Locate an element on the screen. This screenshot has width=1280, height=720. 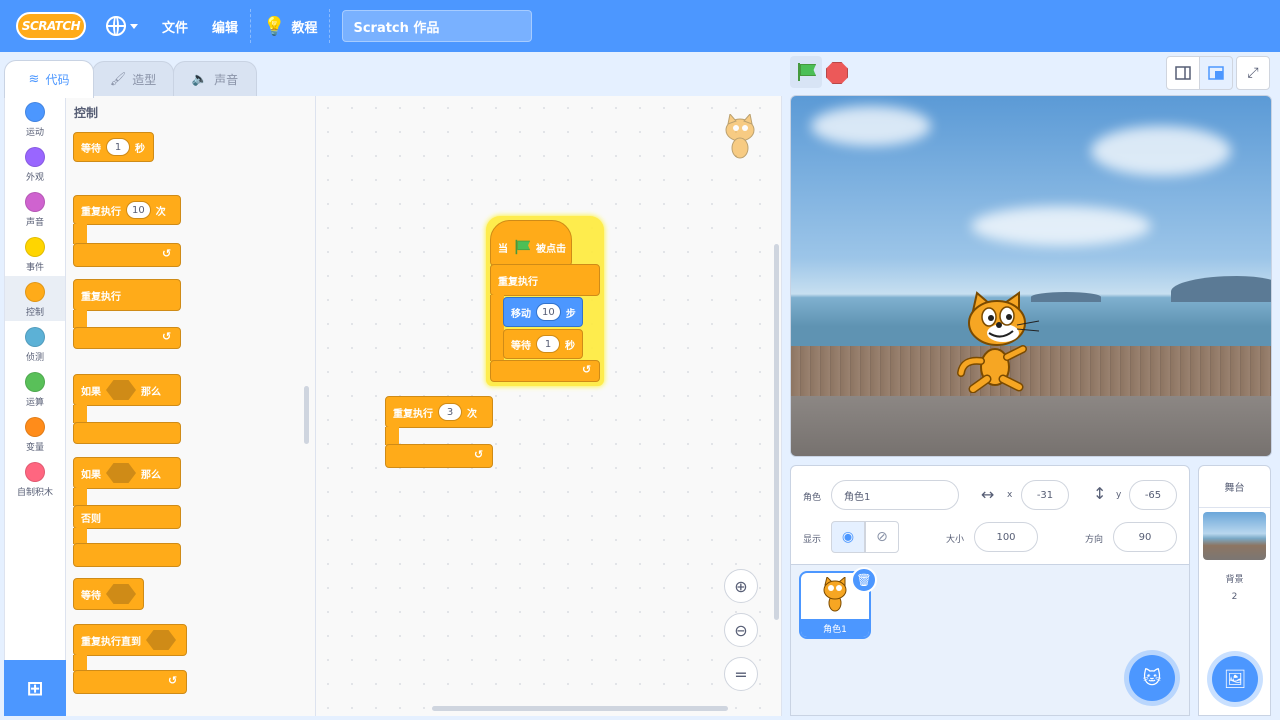
repeat-block-head: 重复执行 10 次 is located at coordinates (127, 210).